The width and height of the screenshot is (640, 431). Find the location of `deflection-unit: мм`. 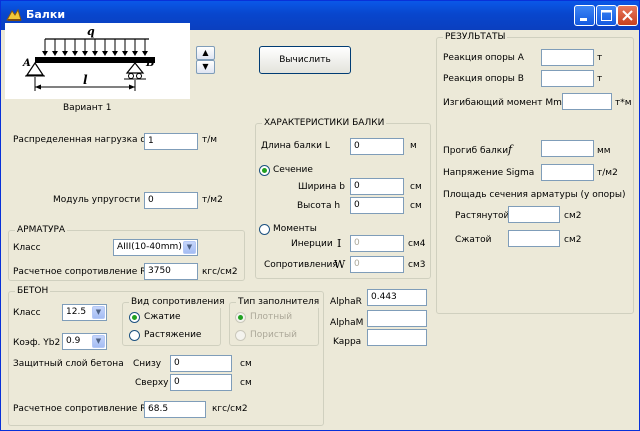

deflection-unit: мм is located at coordinates (604, 151).